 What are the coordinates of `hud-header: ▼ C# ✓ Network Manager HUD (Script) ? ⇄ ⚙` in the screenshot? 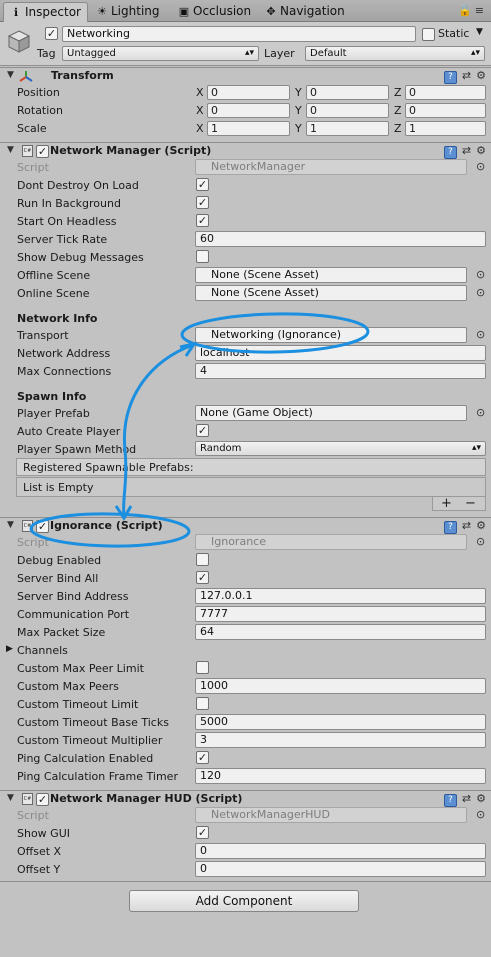 It's located at (245, 799).